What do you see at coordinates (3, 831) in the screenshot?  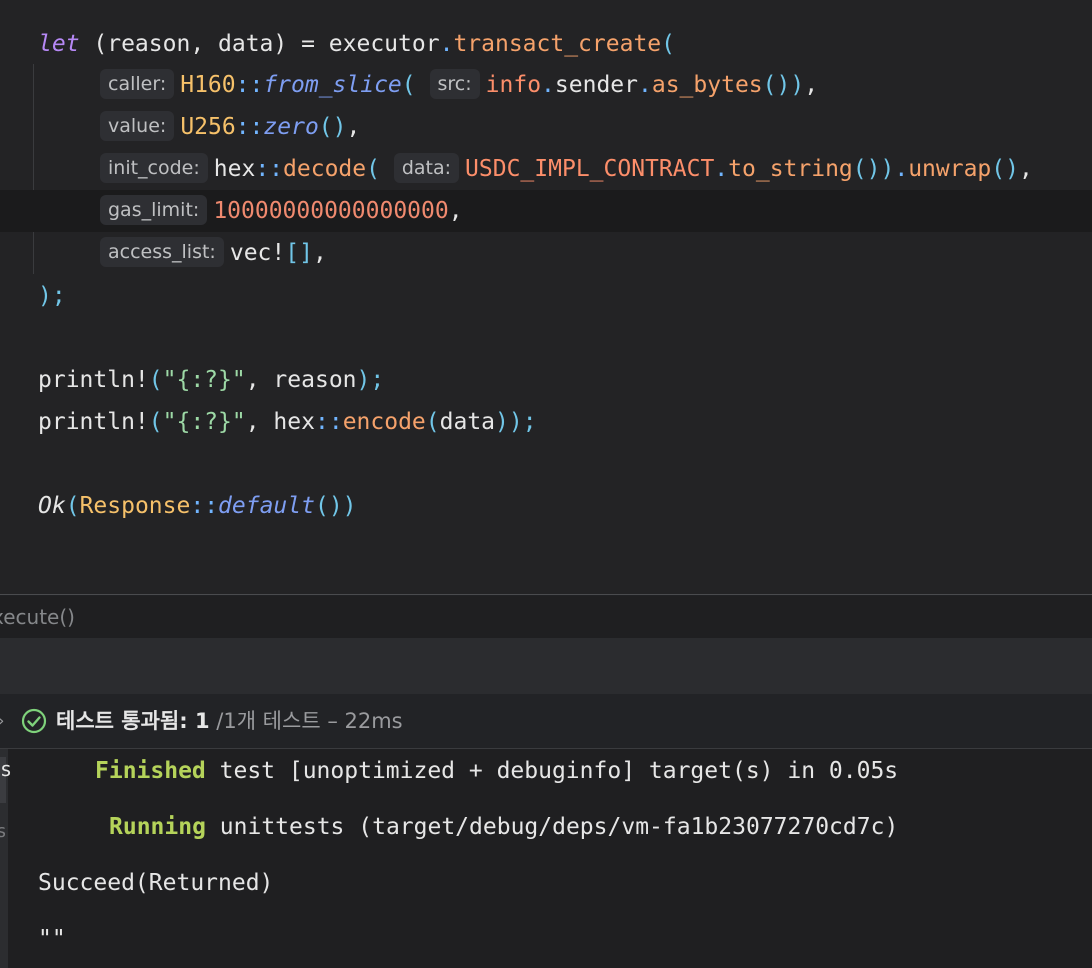 I see `gutter-mark-2: s` at bounding box center [3, 831].